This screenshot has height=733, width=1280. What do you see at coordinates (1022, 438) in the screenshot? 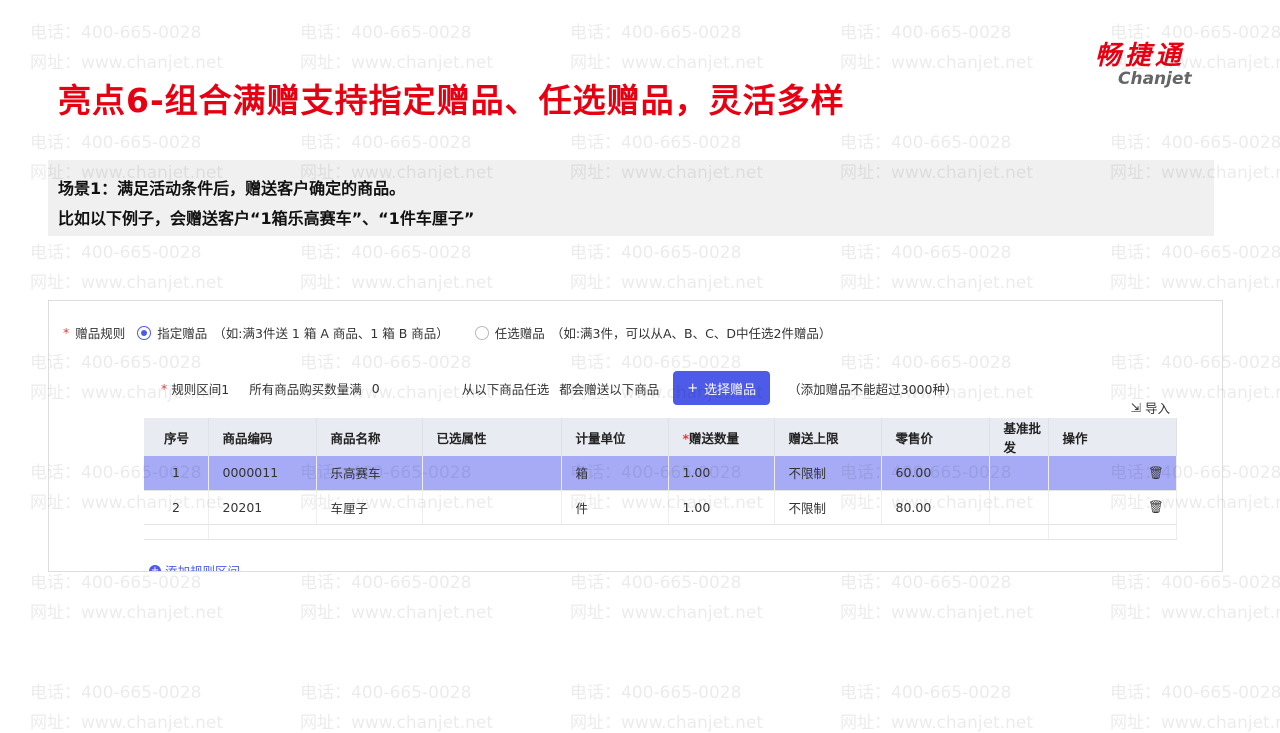
I see `header-label: 基准批发` at bounding box center [1022, 438].